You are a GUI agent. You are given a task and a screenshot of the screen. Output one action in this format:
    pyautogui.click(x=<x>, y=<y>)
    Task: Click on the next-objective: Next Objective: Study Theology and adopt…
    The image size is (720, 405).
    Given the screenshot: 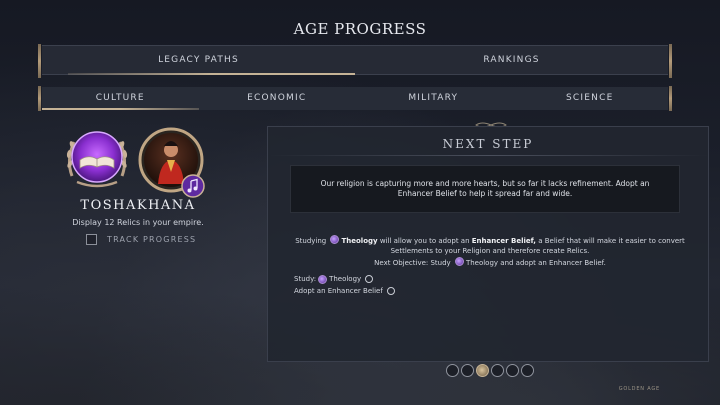 What is the action you would take?
    pyautogui.click(x=490, y=262)
    